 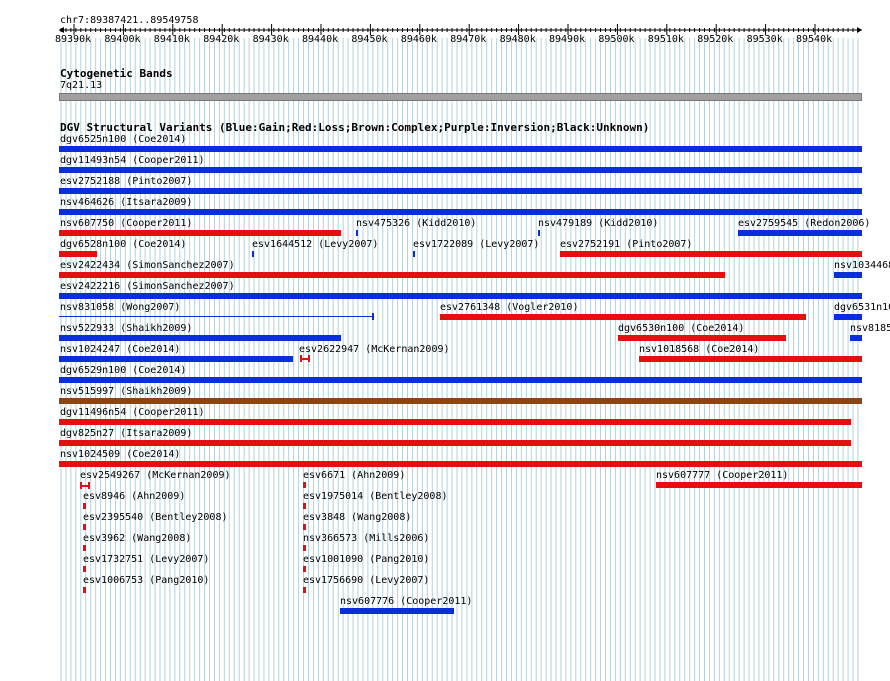 What do you see at coordinates (862, 265) in the screenshot?
I see `feature-label: nsv1034468` at bounding box center [862, 265].